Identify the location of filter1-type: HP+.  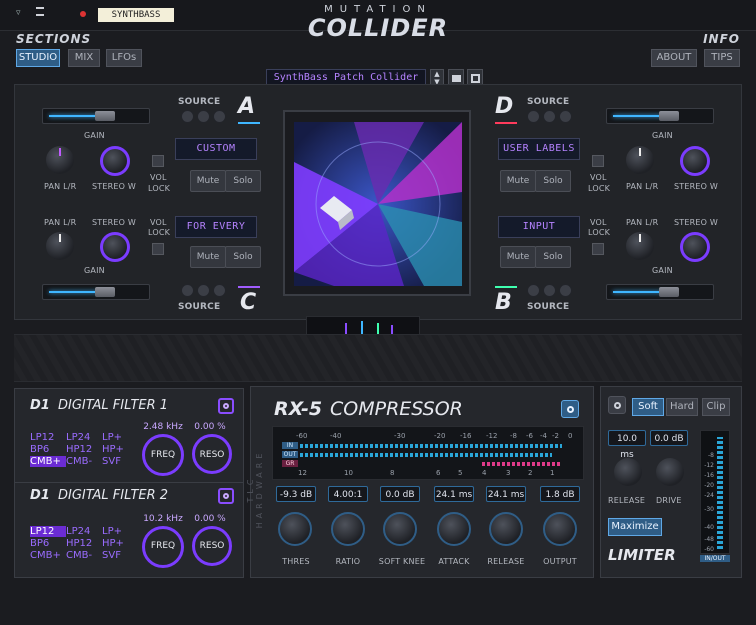
(116, 449).